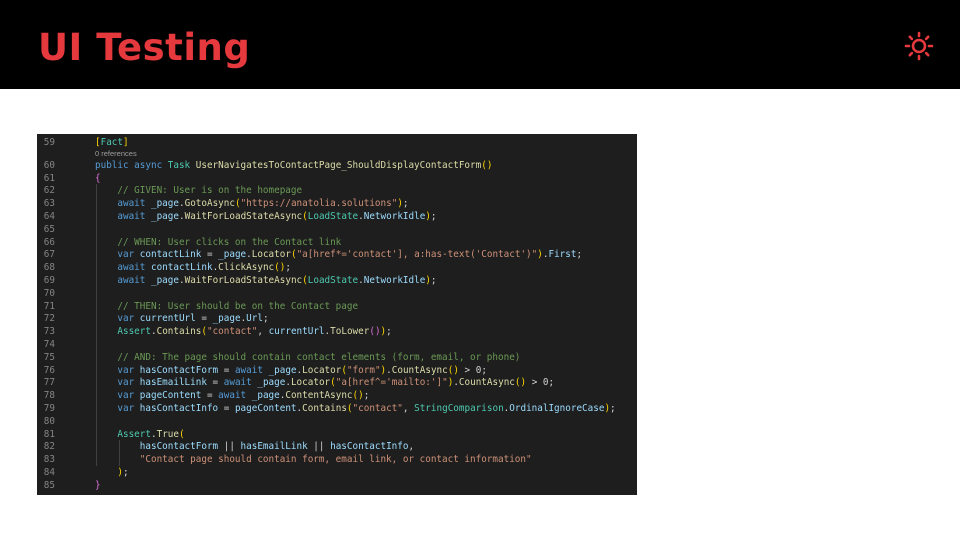 This screenshot has width=960, height=540. What do you see at coordinates (337, 178) in the screenshot?
I see `code-line: 61 {` at bounding box center [337, 178].